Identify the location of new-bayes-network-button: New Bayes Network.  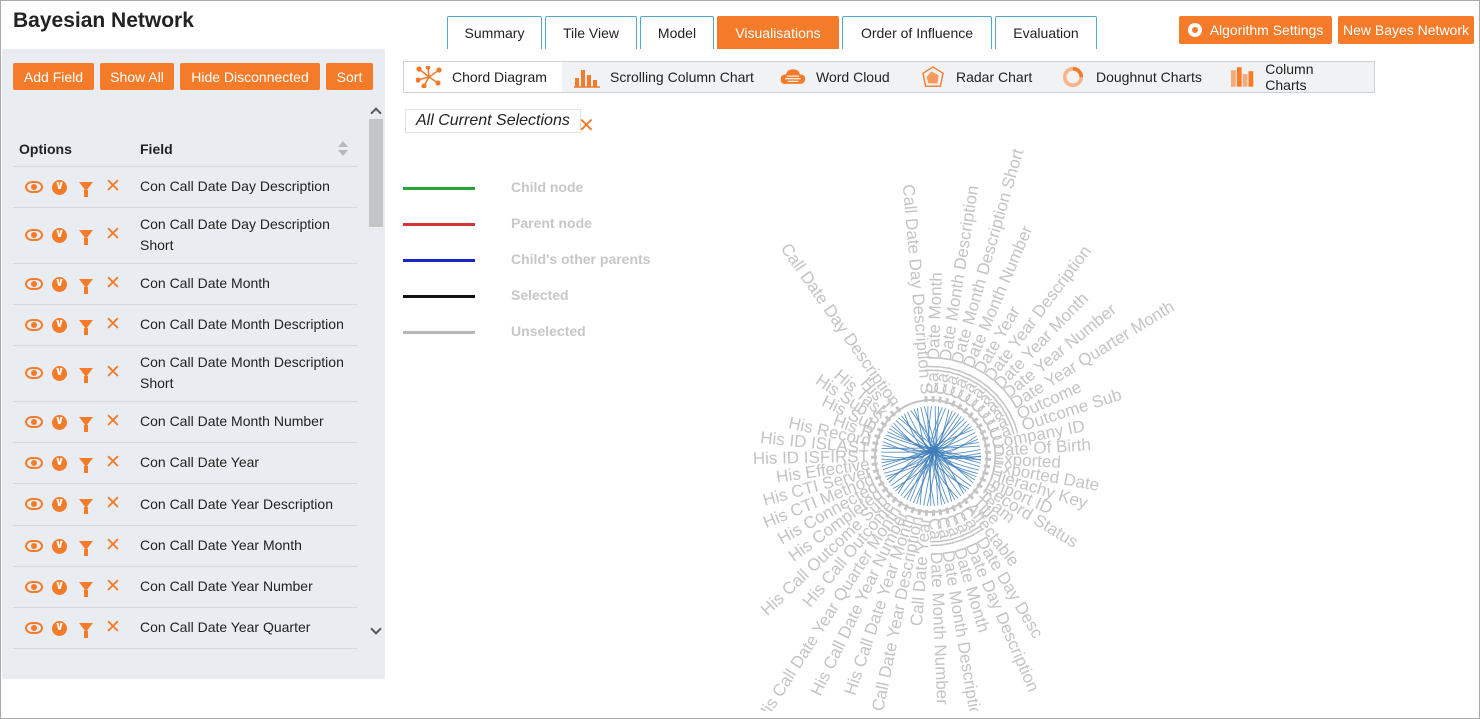
(1406, 30).